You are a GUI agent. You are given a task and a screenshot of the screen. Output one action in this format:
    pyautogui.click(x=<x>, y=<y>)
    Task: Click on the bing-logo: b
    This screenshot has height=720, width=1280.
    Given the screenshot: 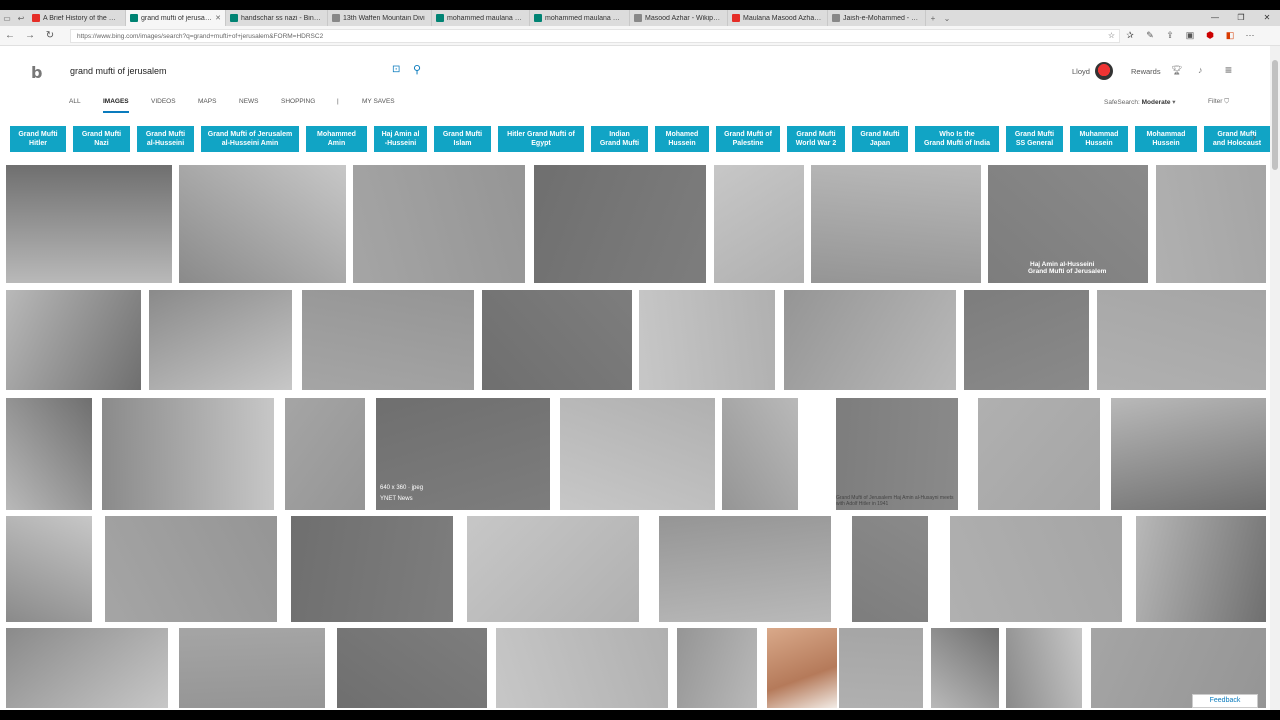 What is the action you would take?
    pyautogui.click(x=36, y=72)
    